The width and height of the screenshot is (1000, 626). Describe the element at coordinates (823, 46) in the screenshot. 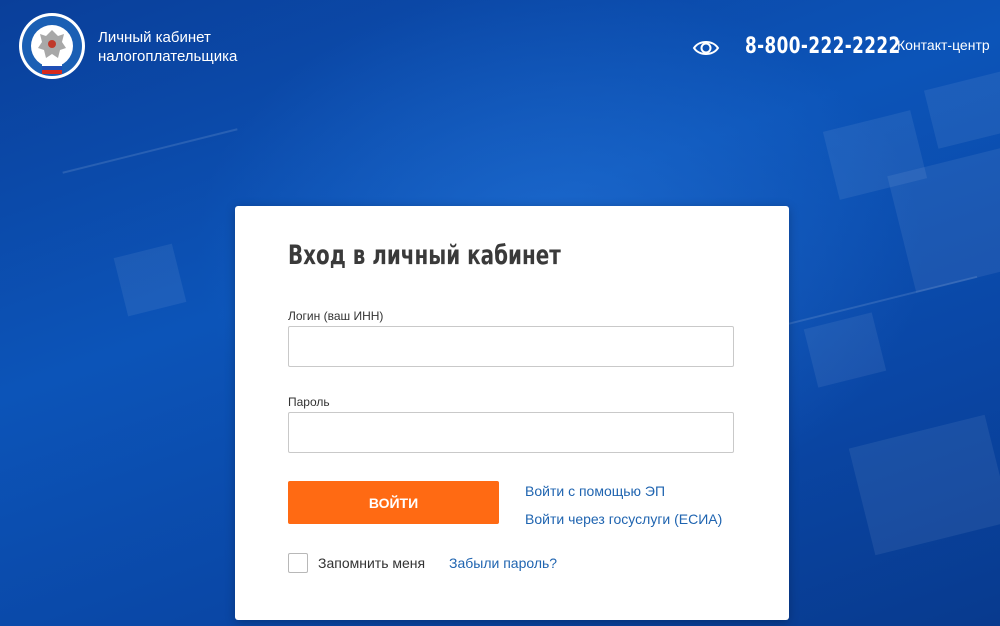

I see `hotline-phone: 8-800-222-2222` at that location.